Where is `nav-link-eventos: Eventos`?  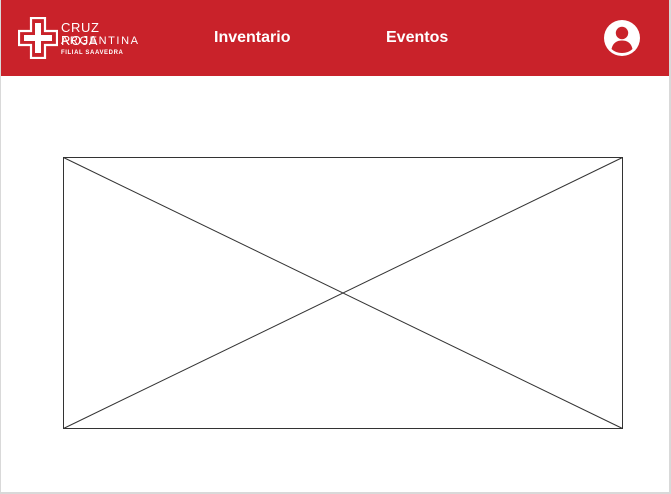 nav-link-eventos: Eventos is located at coordinates (417, 38).